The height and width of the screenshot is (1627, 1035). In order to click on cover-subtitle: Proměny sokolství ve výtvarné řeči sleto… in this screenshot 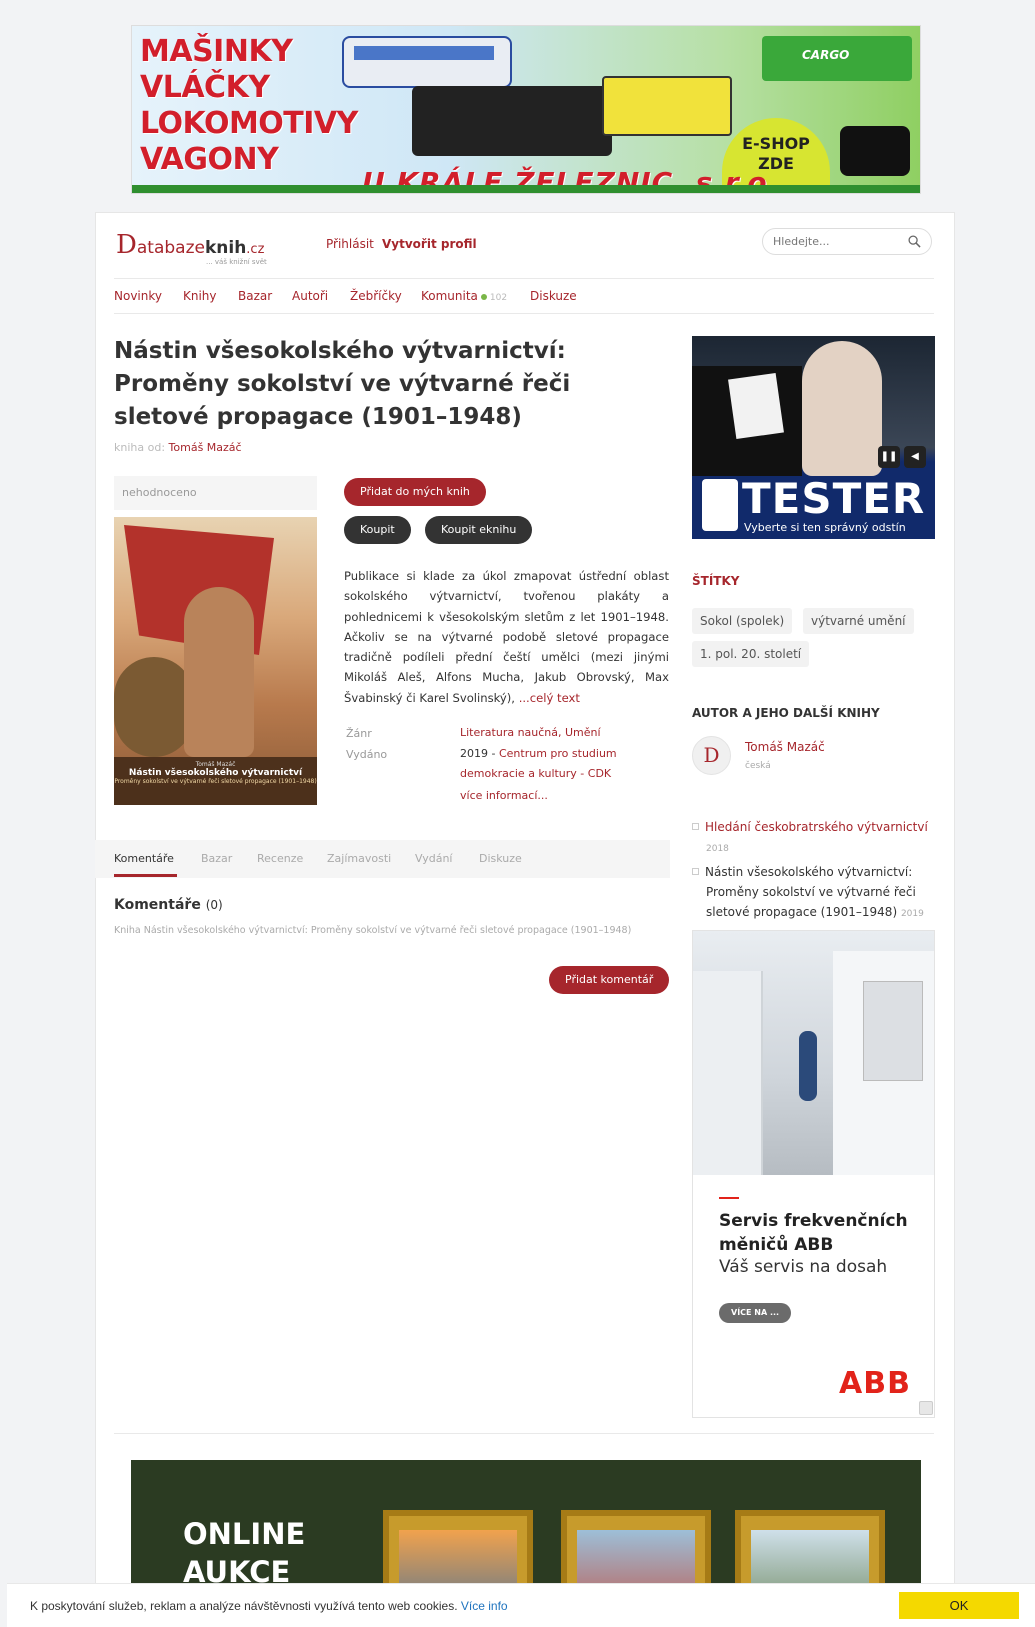, I will do `click(215, 781)`.